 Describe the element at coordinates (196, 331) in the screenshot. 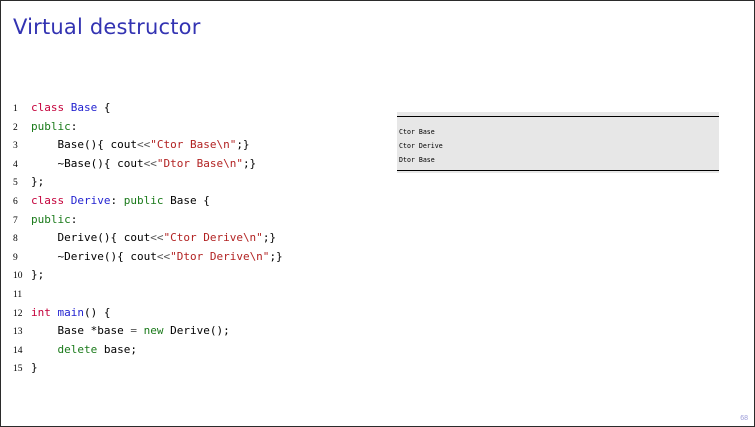

I see `code-token: Derive();` at that location.